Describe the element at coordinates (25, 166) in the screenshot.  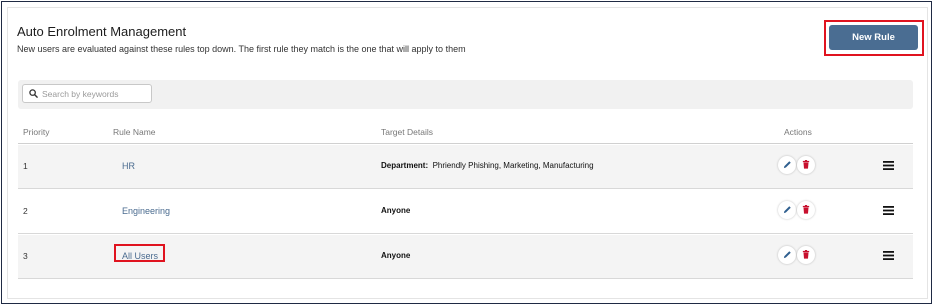
I see `priority-cell: 1` at that location.